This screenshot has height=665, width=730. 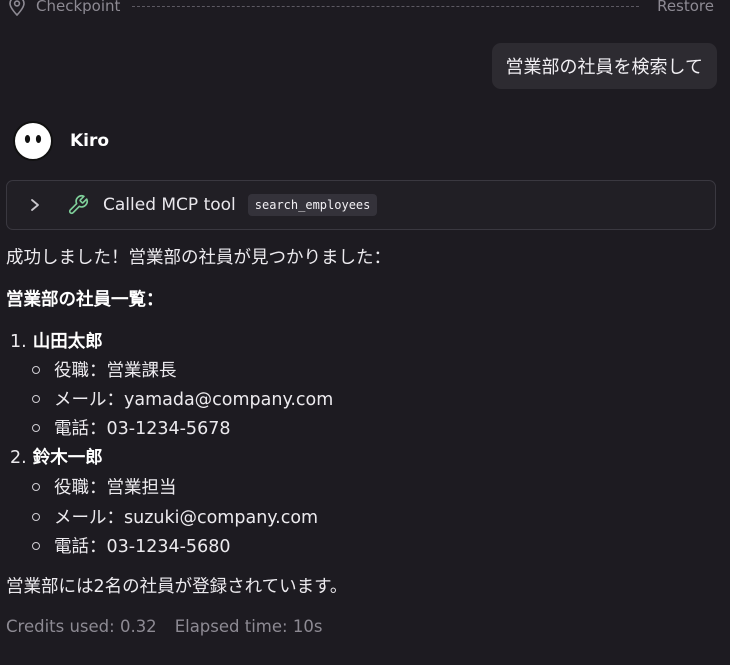 What do you see at coordinates (198, 258) in the screenshot?
I see `response-intro: 成功しました！営業部の社員が見つかりました：` at bounding box center [198, 258].